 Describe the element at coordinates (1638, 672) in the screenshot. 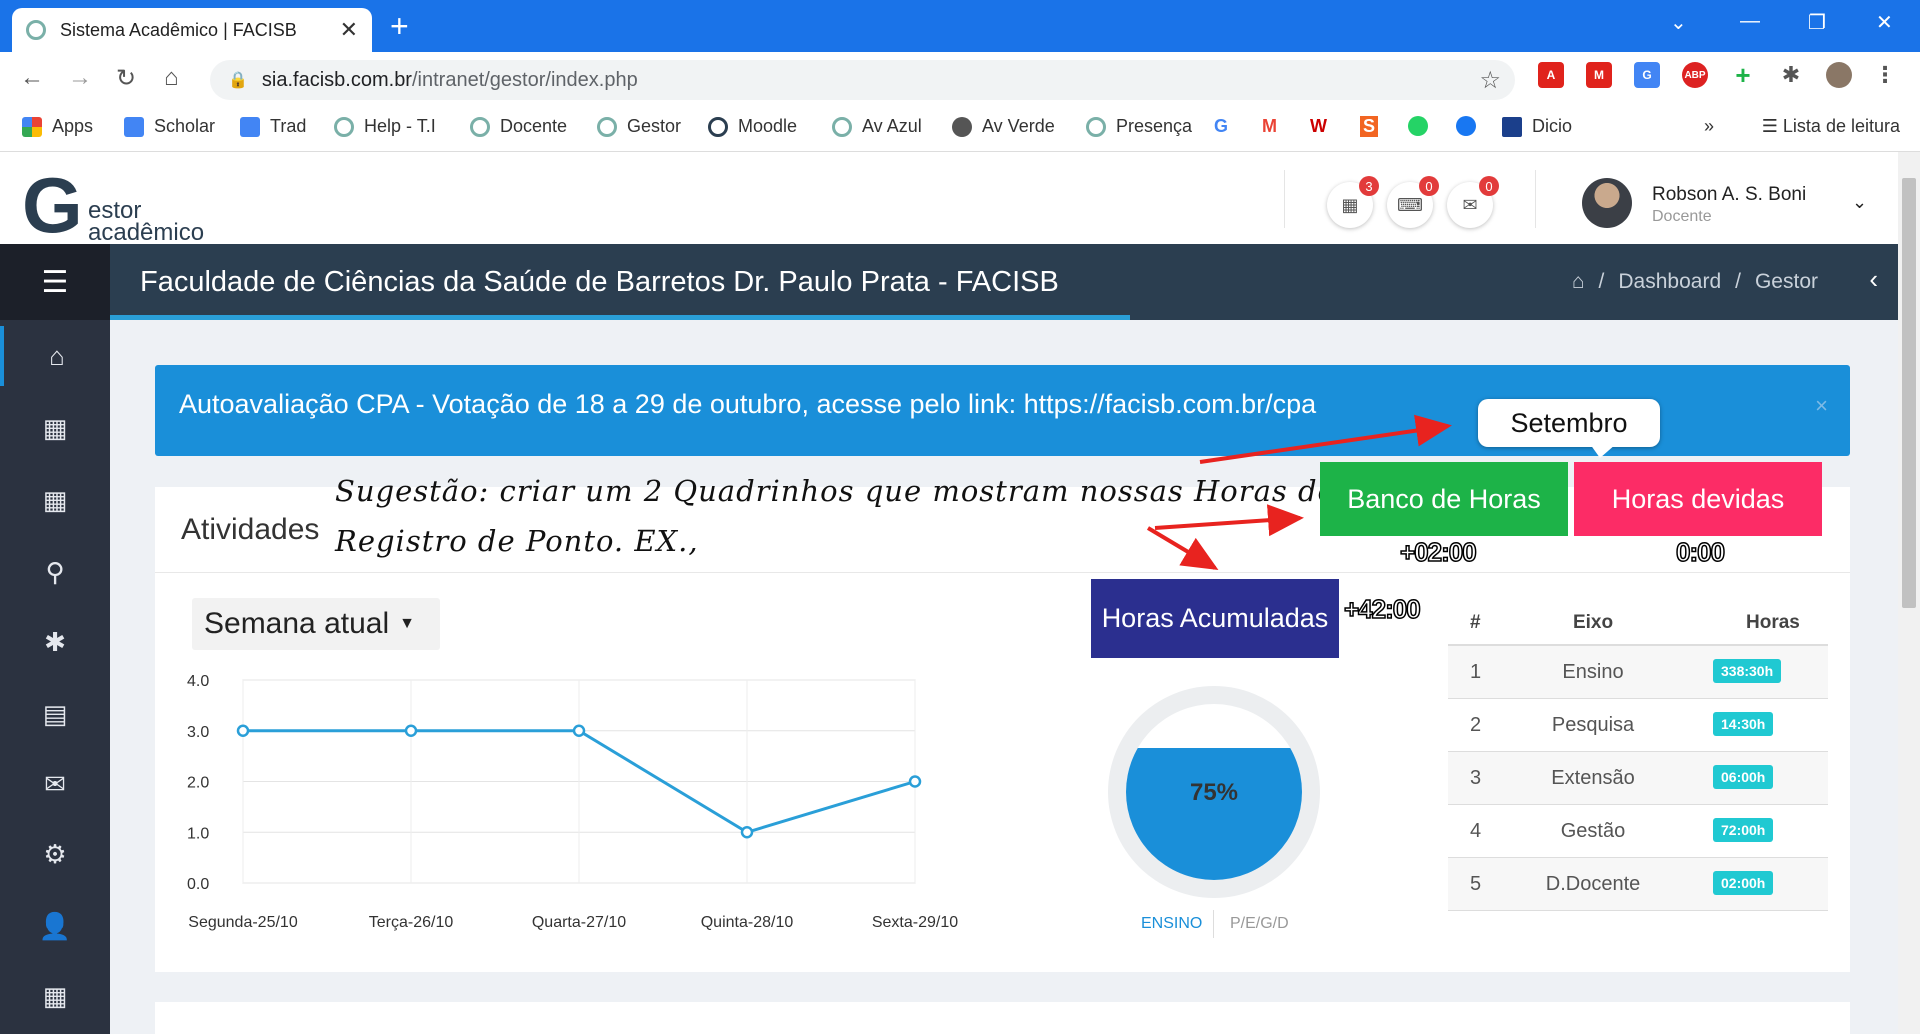

I see `table-row: 1 Ensino 338:30h` at that location.